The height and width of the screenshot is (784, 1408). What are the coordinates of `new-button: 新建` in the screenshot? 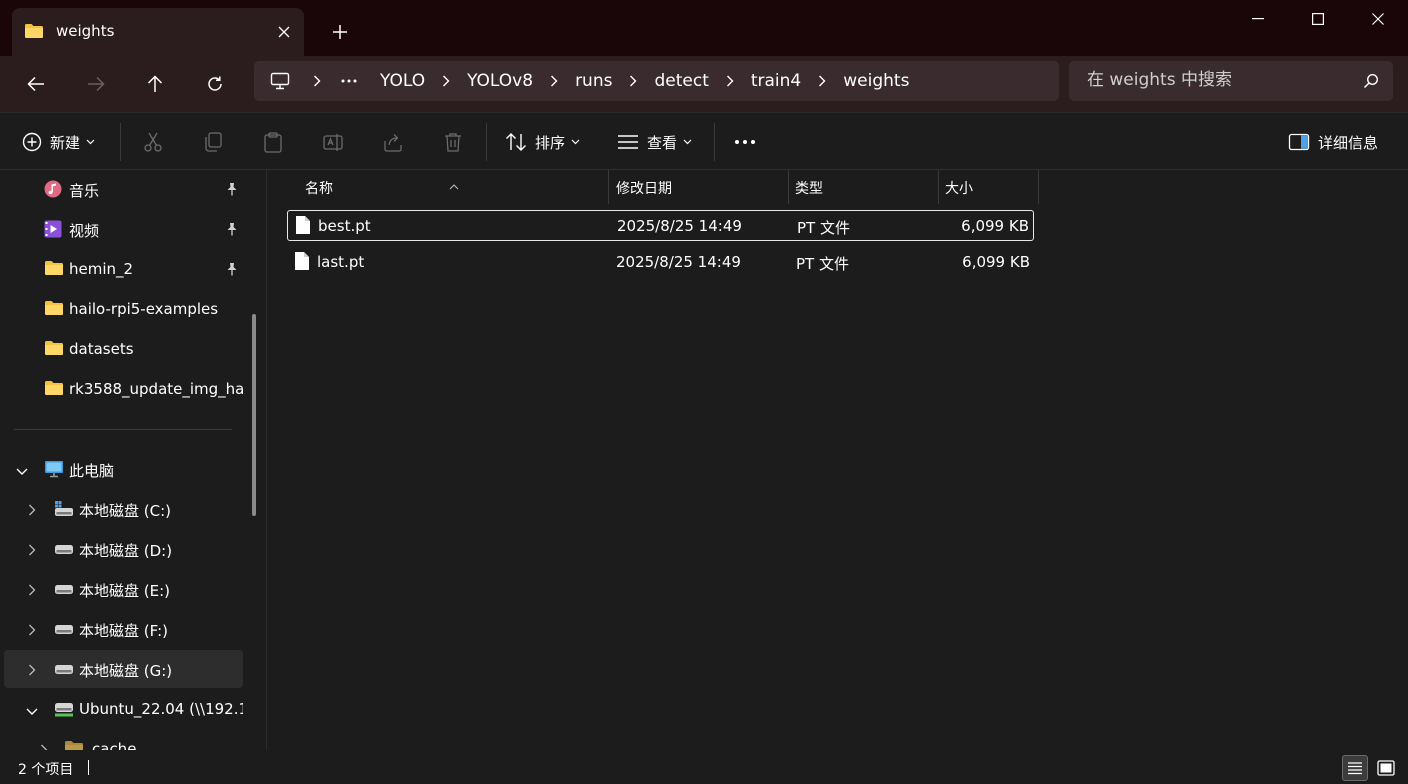 It's located at (58, 142).